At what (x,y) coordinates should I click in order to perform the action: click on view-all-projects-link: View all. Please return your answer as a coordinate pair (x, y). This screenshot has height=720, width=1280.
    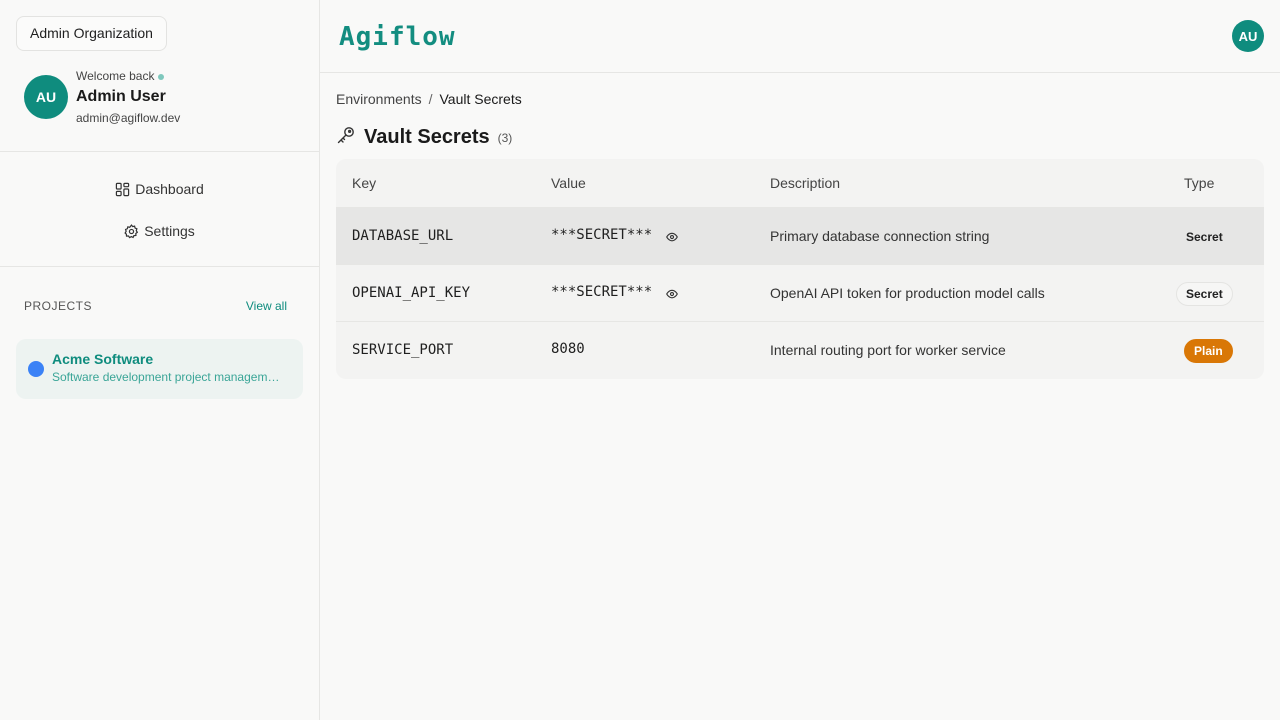
    Looking at the image, I should click on (266, 306).